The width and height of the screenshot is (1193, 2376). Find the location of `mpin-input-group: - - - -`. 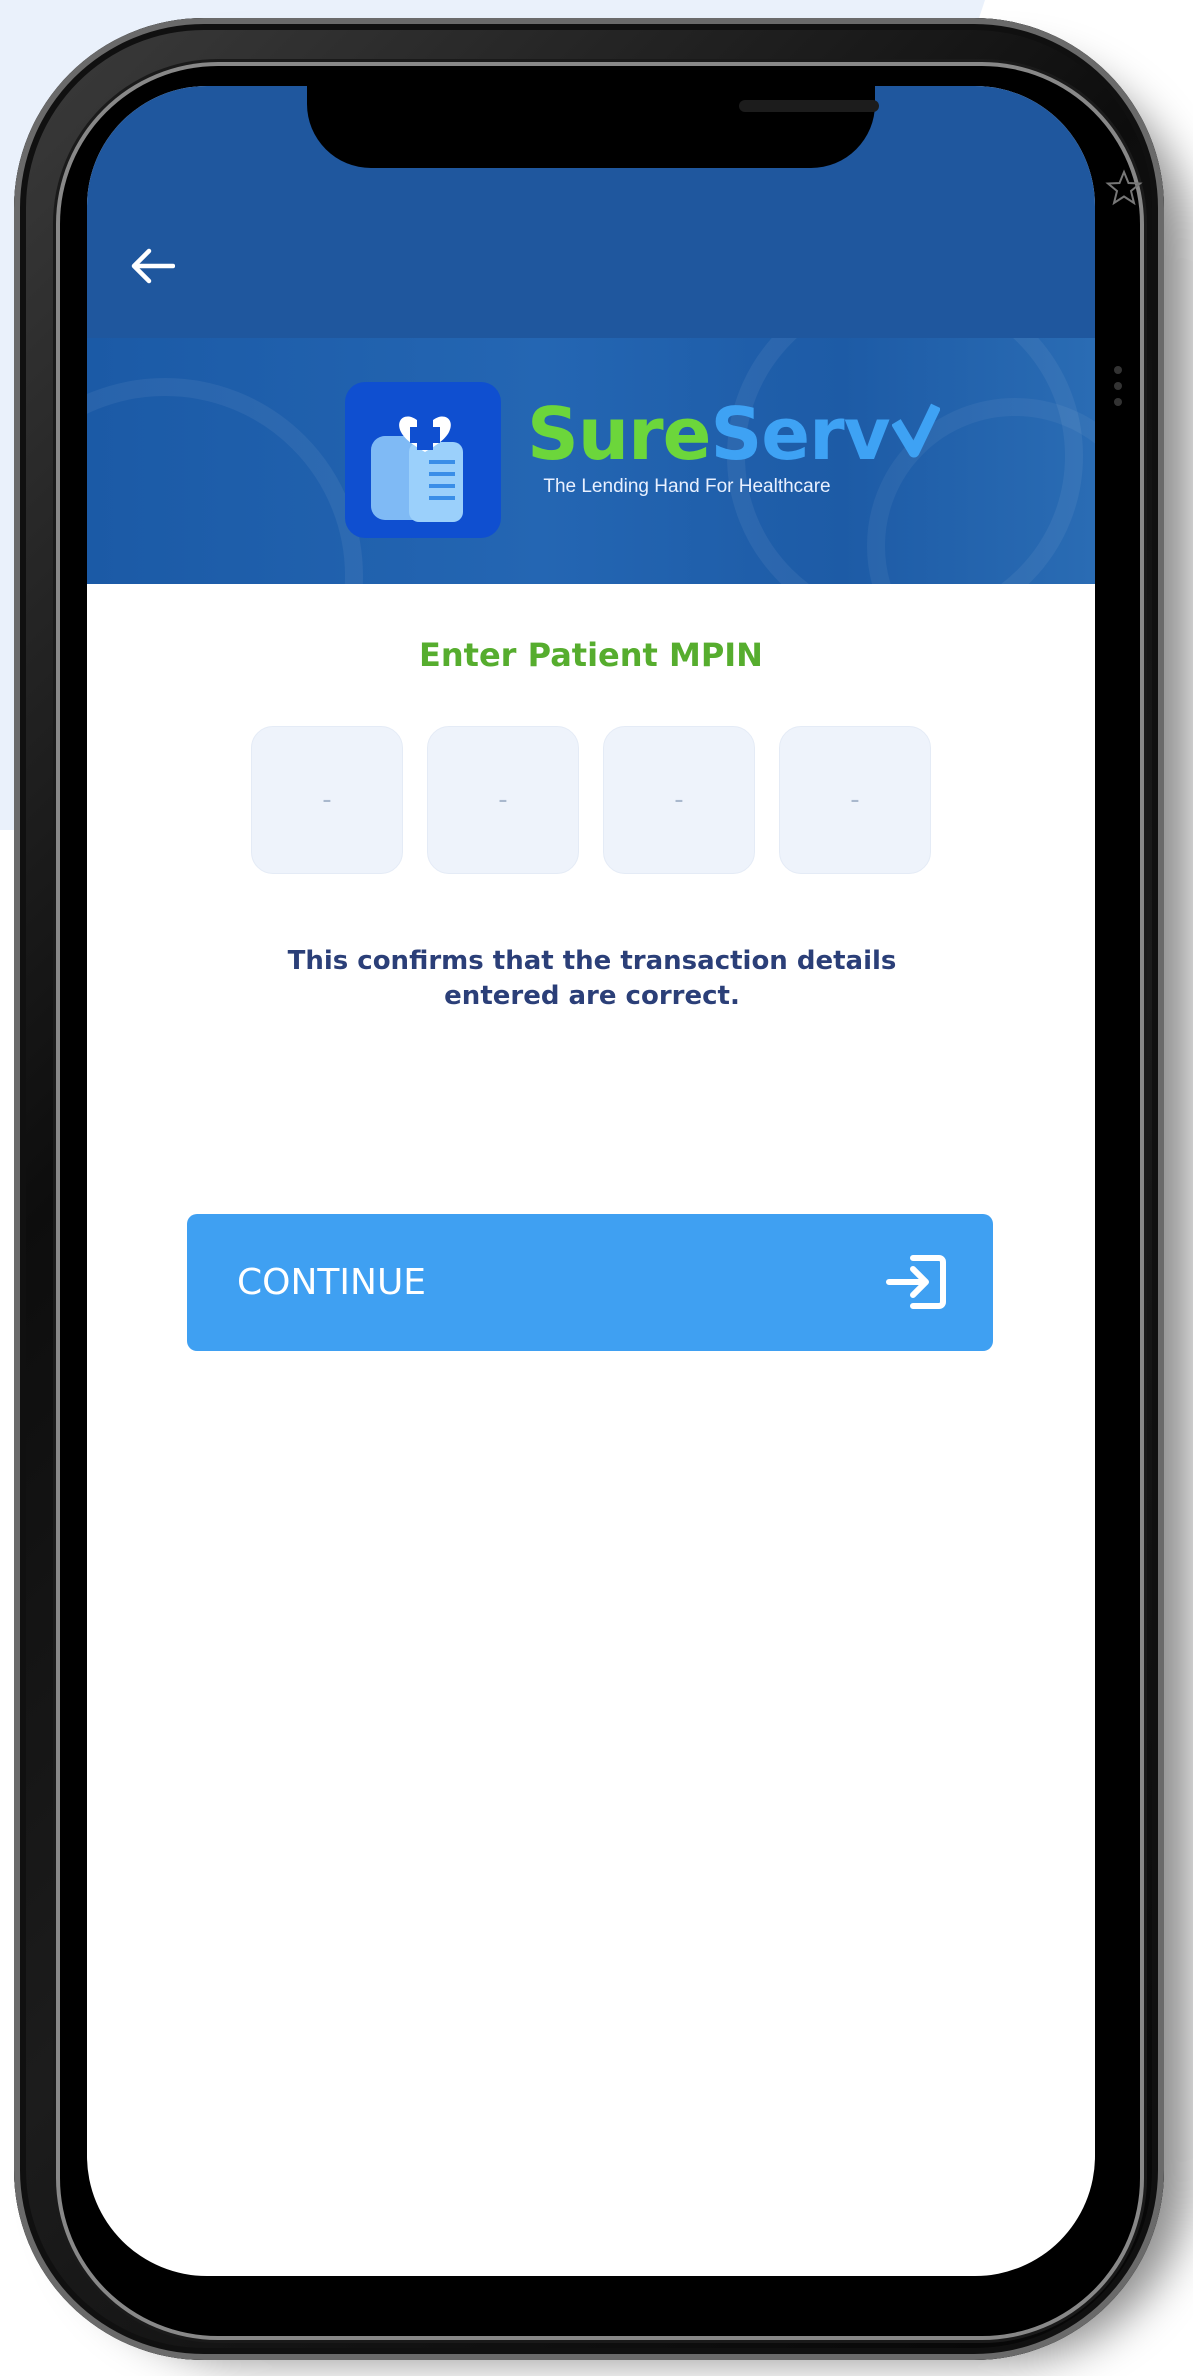

mpin-input-group: - - - - is located at coordinates (591, 800).